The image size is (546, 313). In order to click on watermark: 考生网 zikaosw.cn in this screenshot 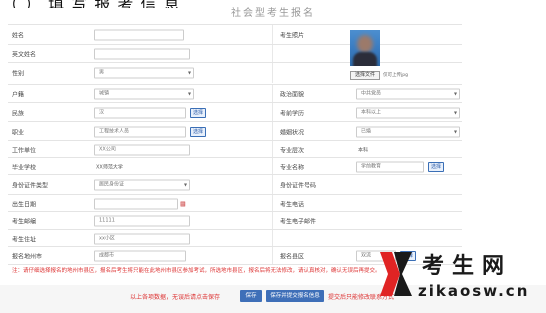, I will do `click(462, 277)`.